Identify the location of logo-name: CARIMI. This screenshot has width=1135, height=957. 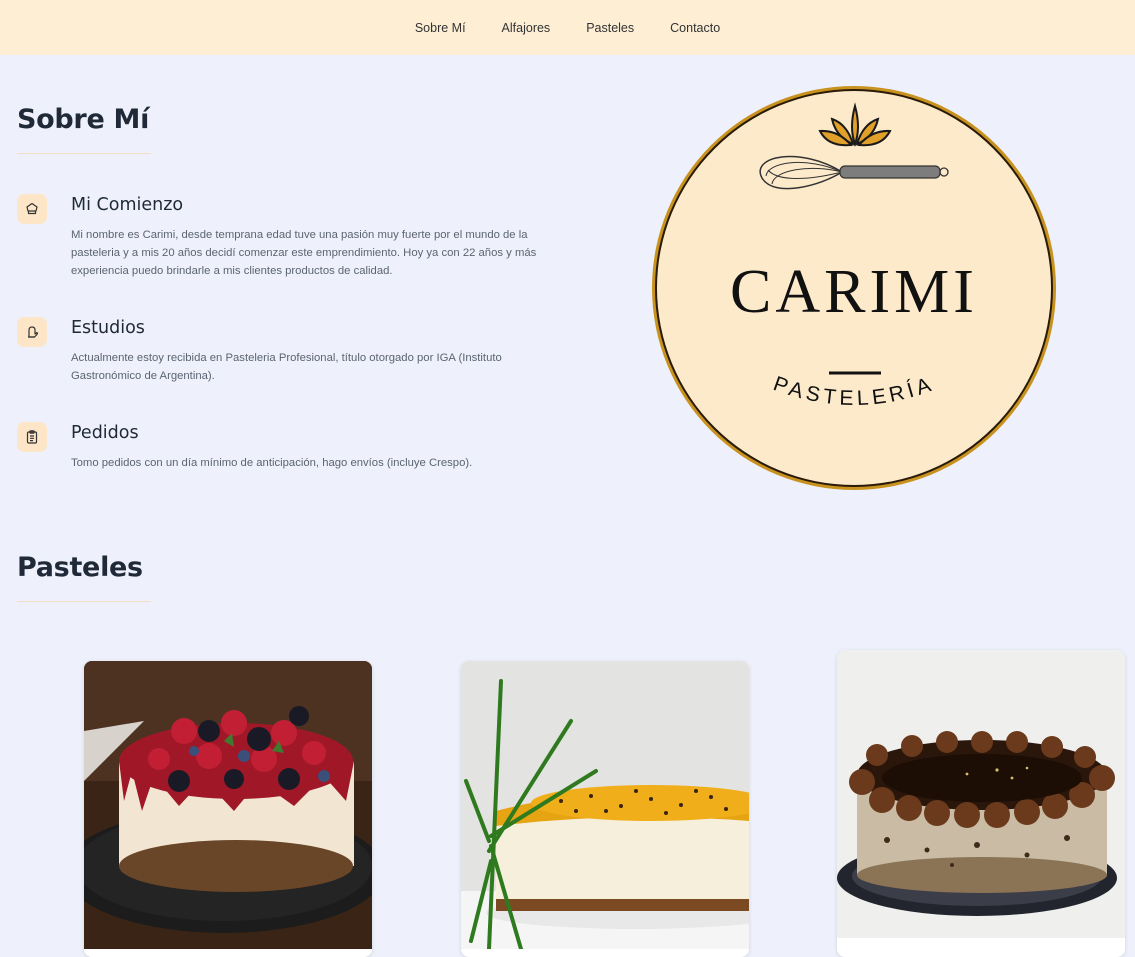
(854, 292).